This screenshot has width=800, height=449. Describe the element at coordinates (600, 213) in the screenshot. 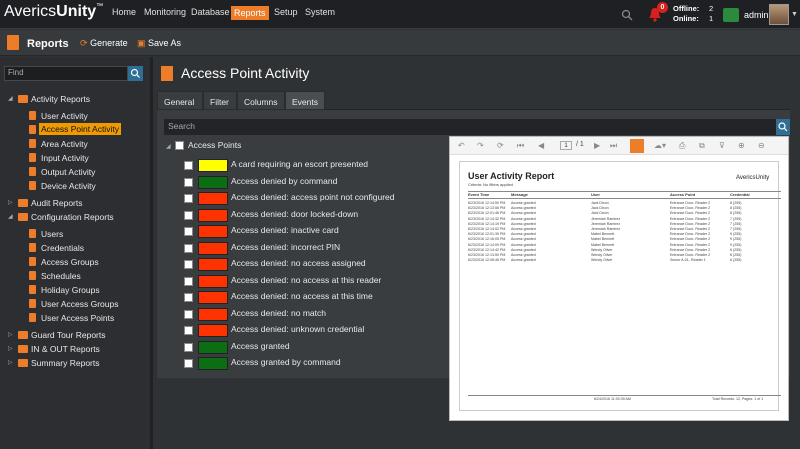

I see `report-cell: Jack Dixon` at that location.